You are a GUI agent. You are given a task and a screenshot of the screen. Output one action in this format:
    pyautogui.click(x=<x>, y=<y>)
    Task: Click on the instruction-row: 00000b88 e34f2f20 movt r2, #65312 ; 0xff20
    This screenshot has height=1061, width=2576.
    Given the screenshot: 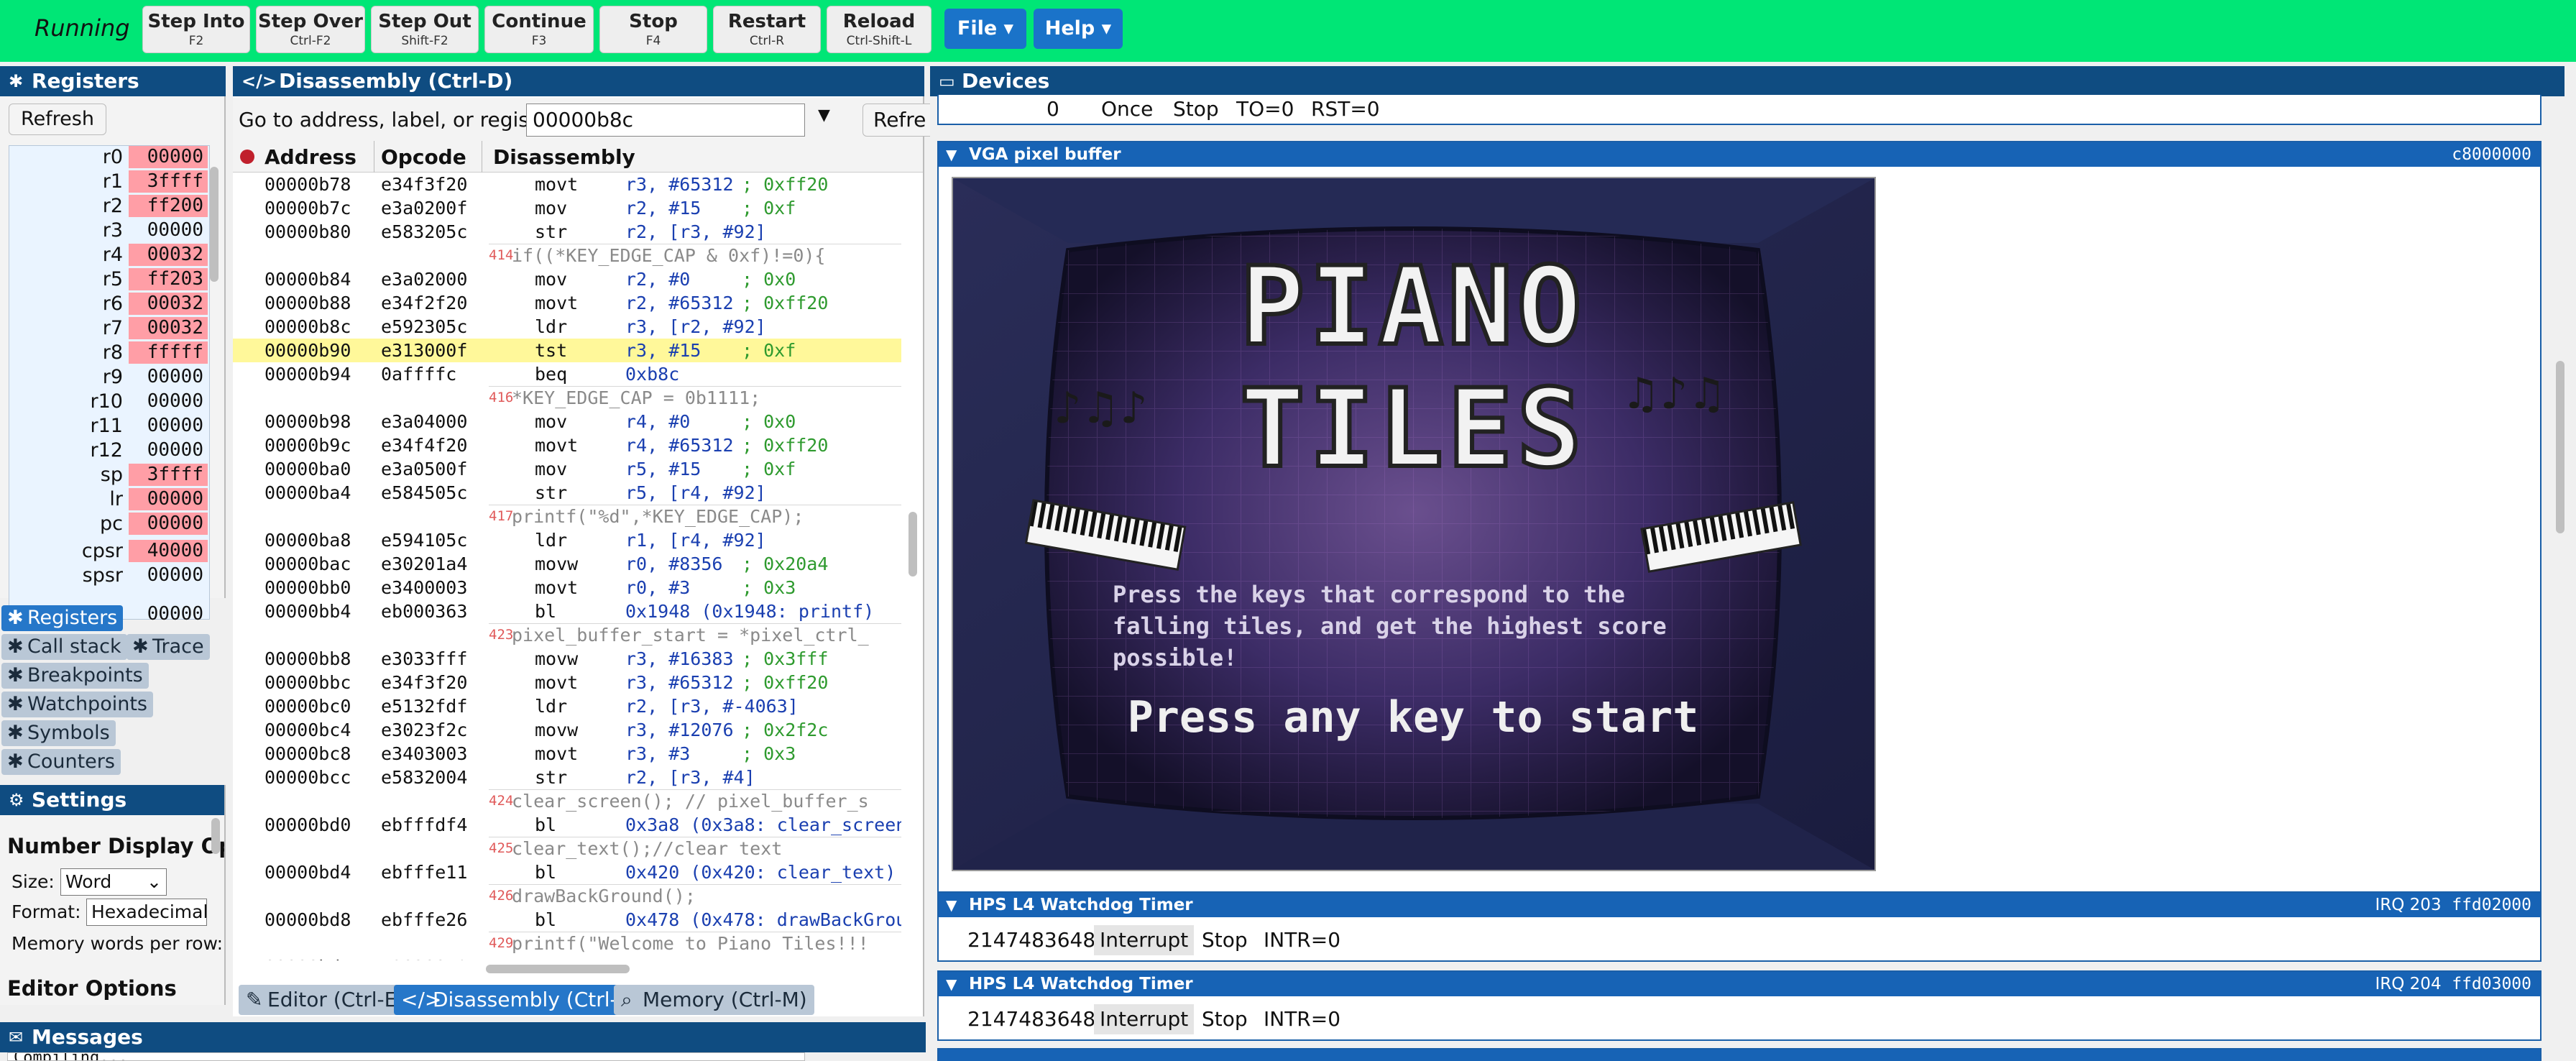 What is the action you would take?
    pyautogui.click(x=567, y=303)
    